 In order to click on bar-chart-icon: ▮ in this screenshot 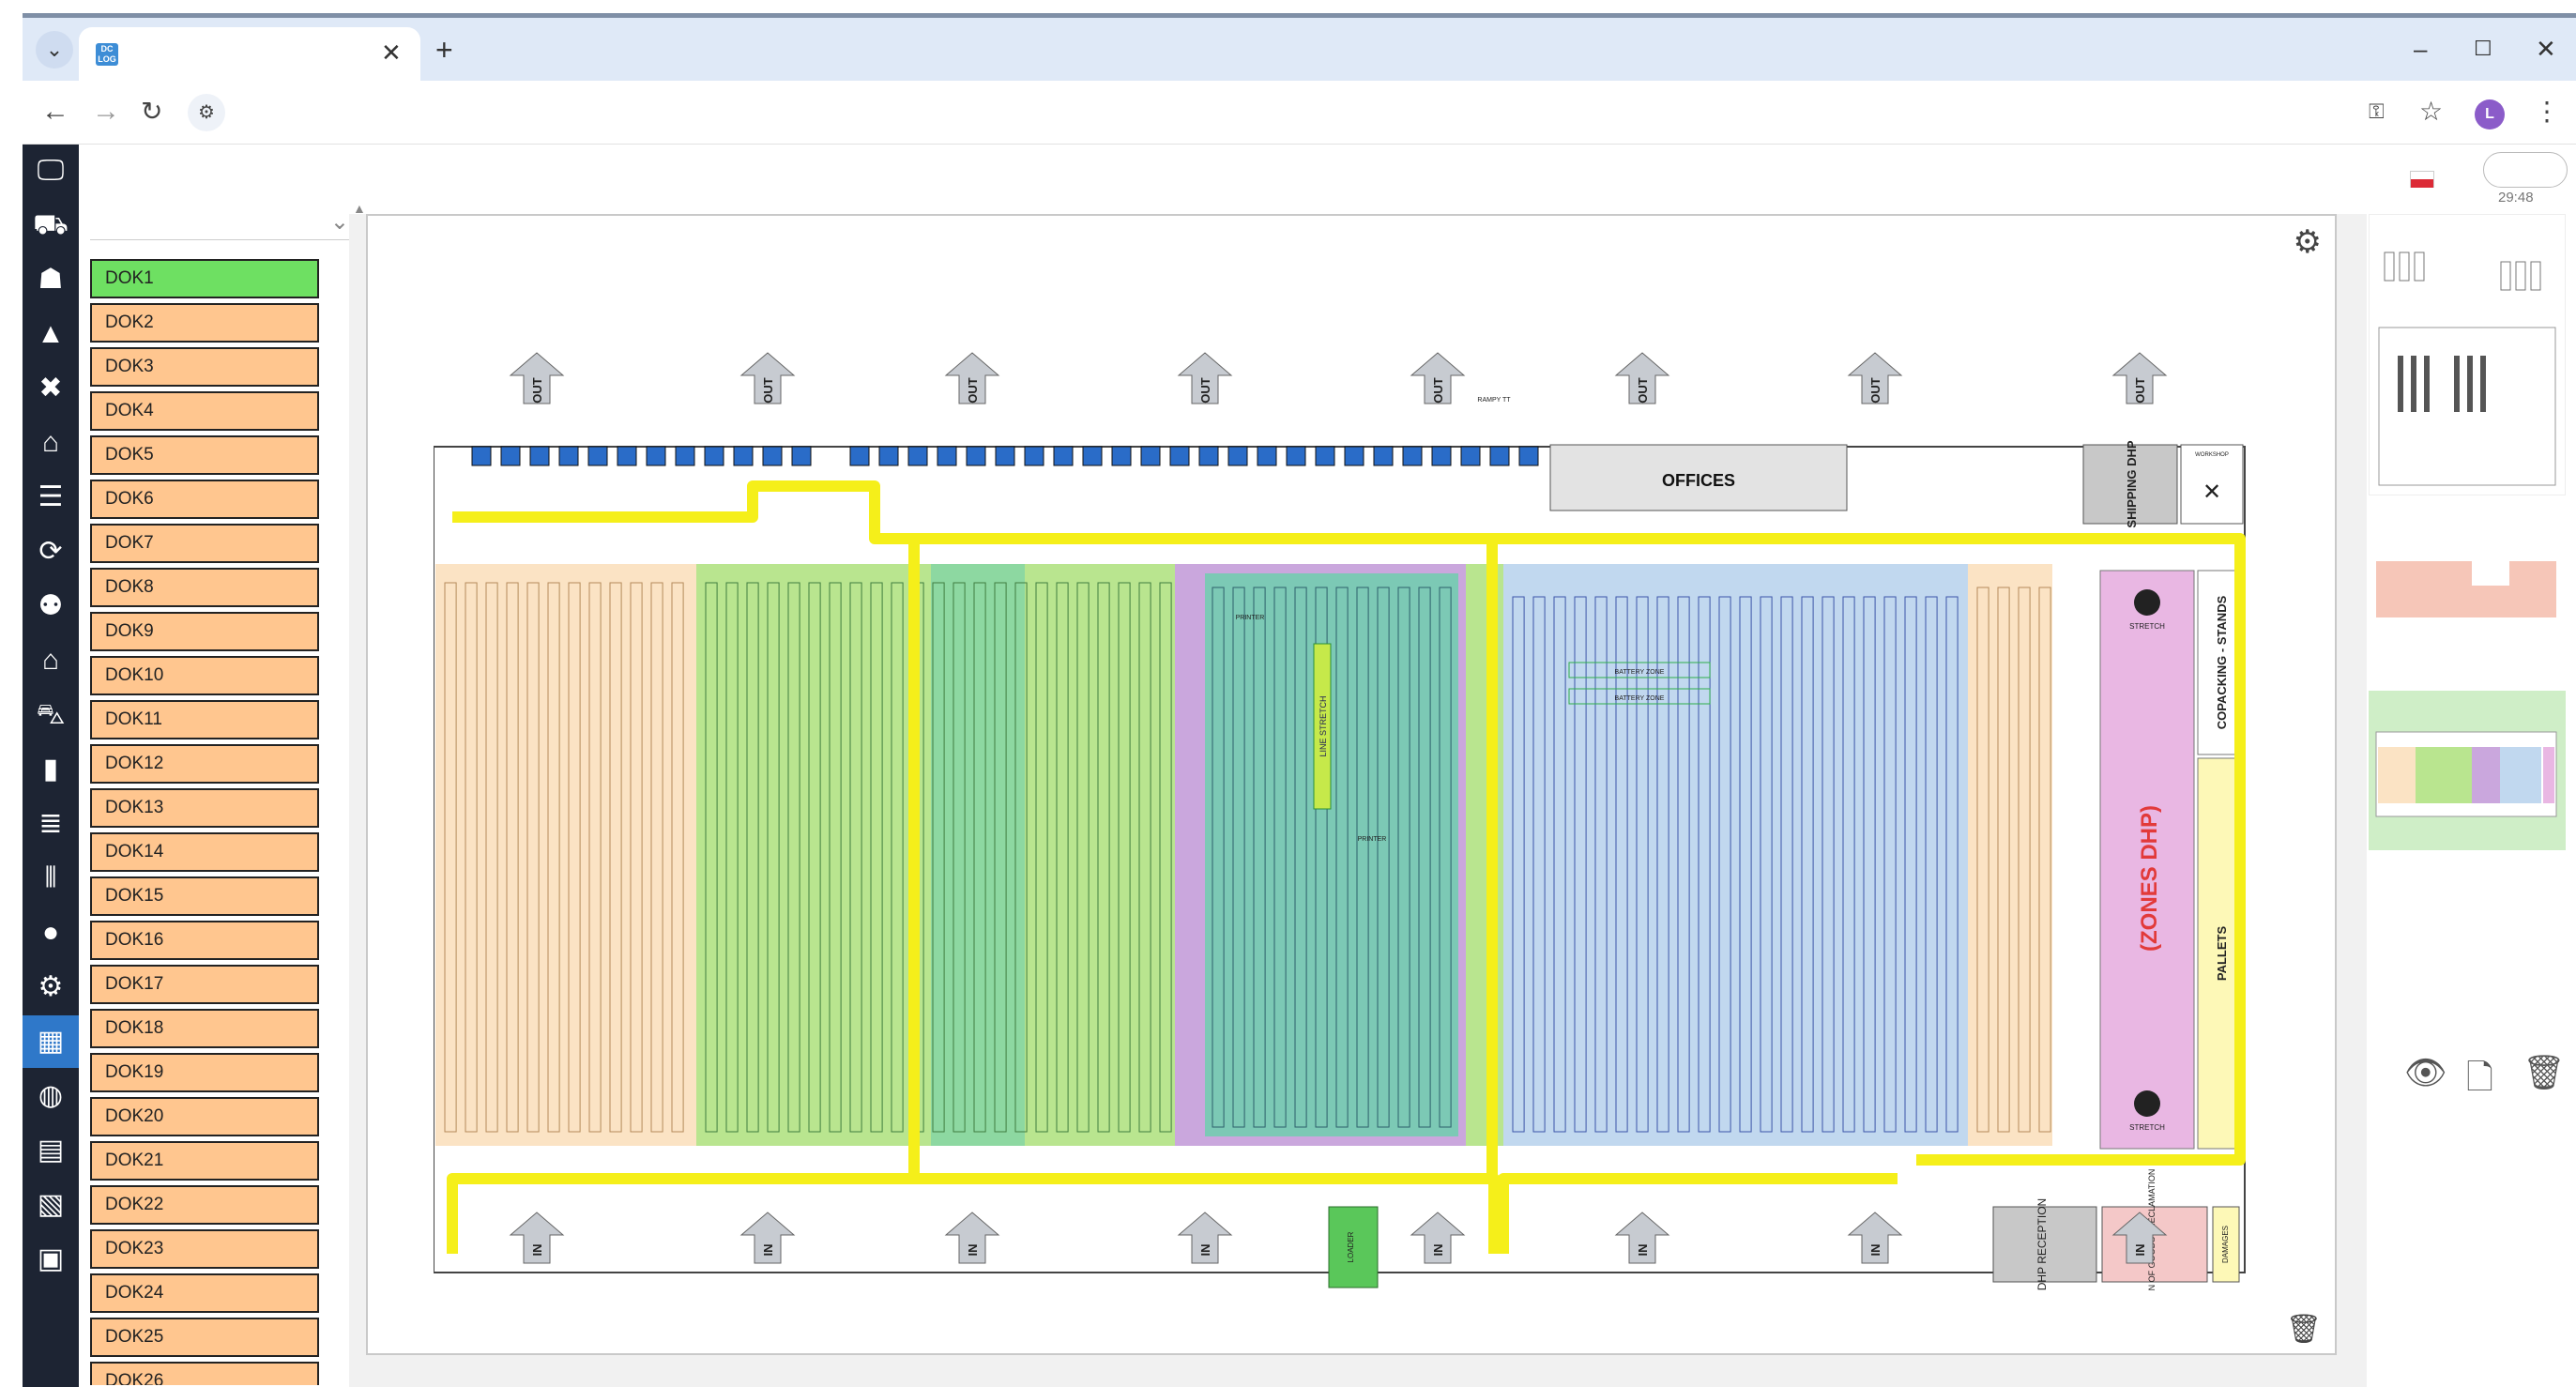, I will do `click(51, 770)`.